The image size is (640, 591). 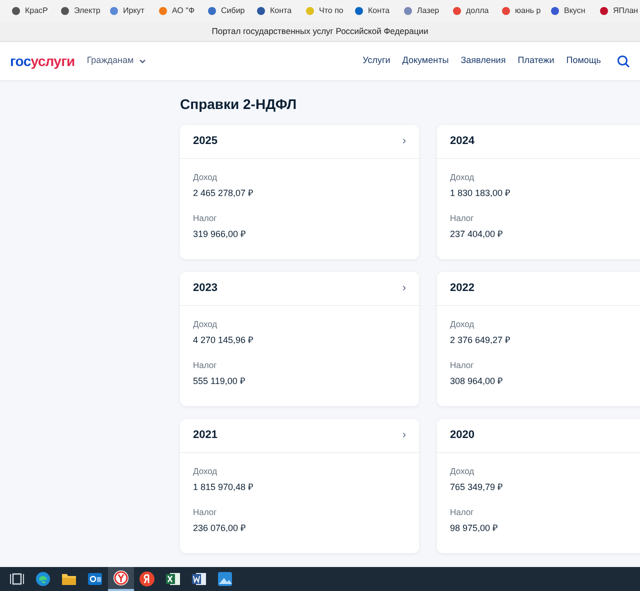 What do you see at coordinates (462, 288) in the screenshot?
I see `card-year: 2022` at bounding box center [462, 288].